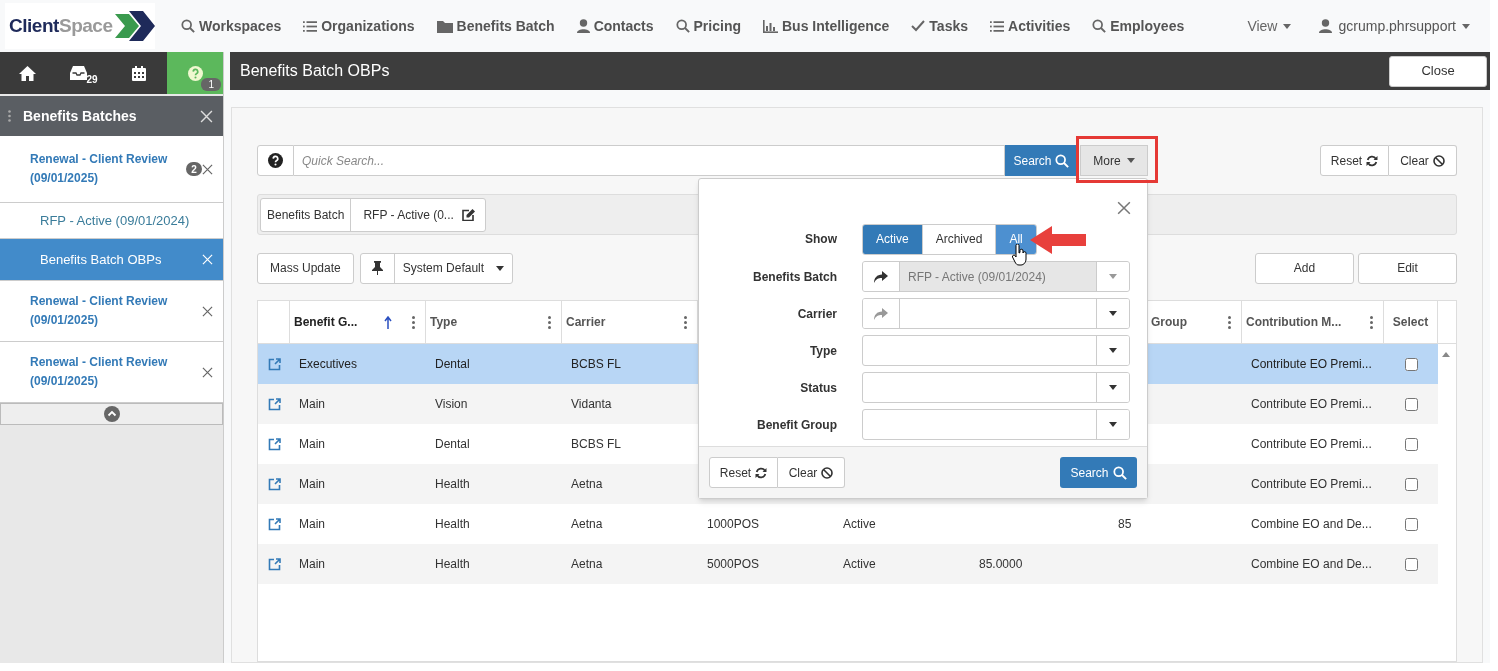 Image resolution: width=1498 pixels, height=671 pixels. Describe the element at coordinates (111, 260) in the screenshot. I see `sidebar-item: Benefits Batch OBPs` at that location.